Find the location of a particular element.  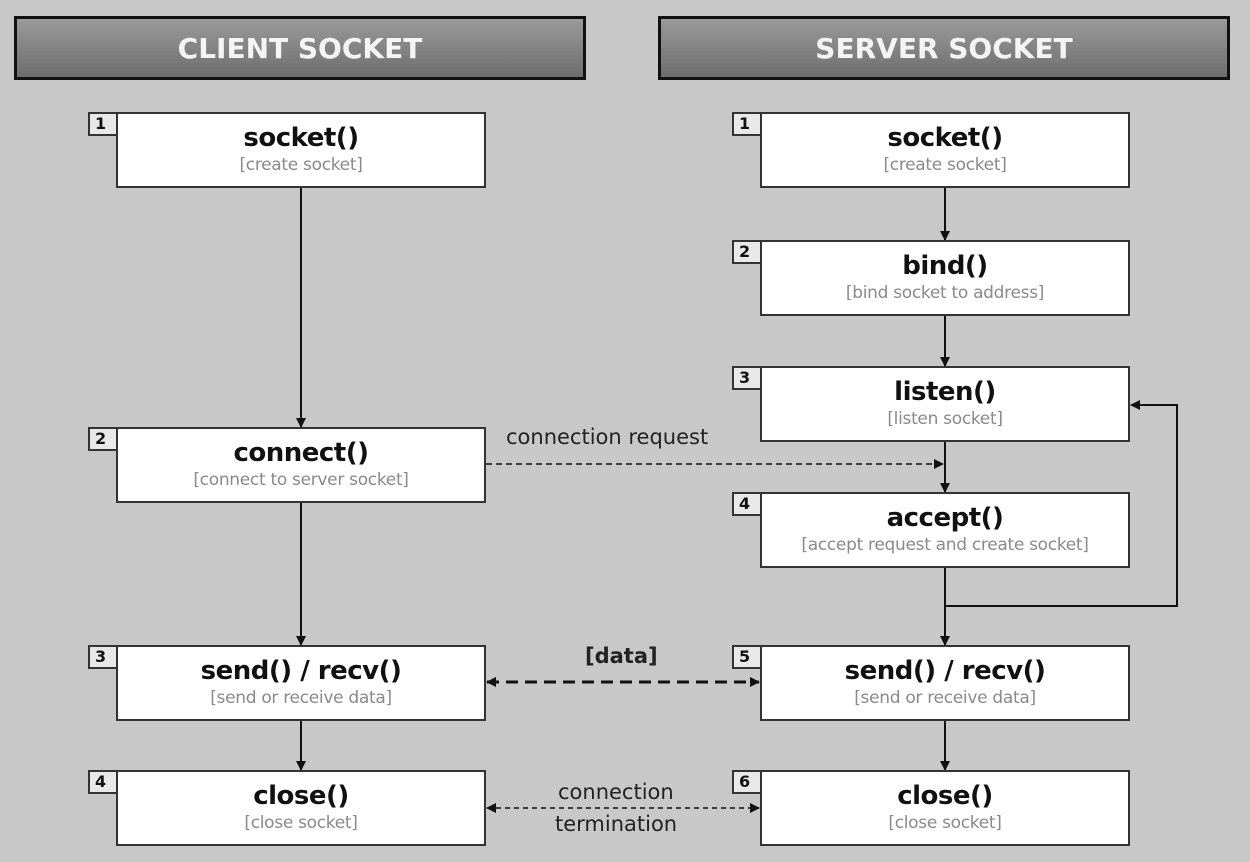

step-title: bind() is located at coordinates (945, 266).